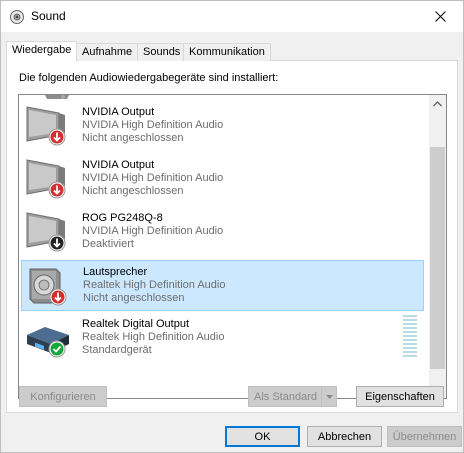  I want to click on close-button, so click(440, 16).